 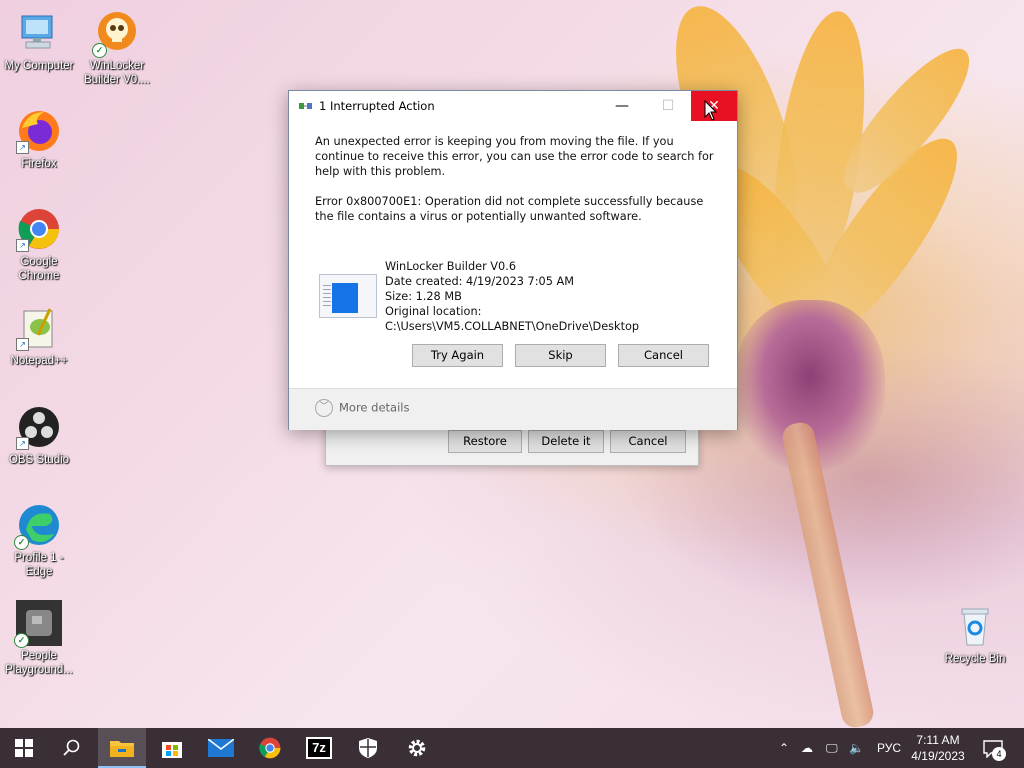 I want to click on mail-icon, so click(x=221, y=747).